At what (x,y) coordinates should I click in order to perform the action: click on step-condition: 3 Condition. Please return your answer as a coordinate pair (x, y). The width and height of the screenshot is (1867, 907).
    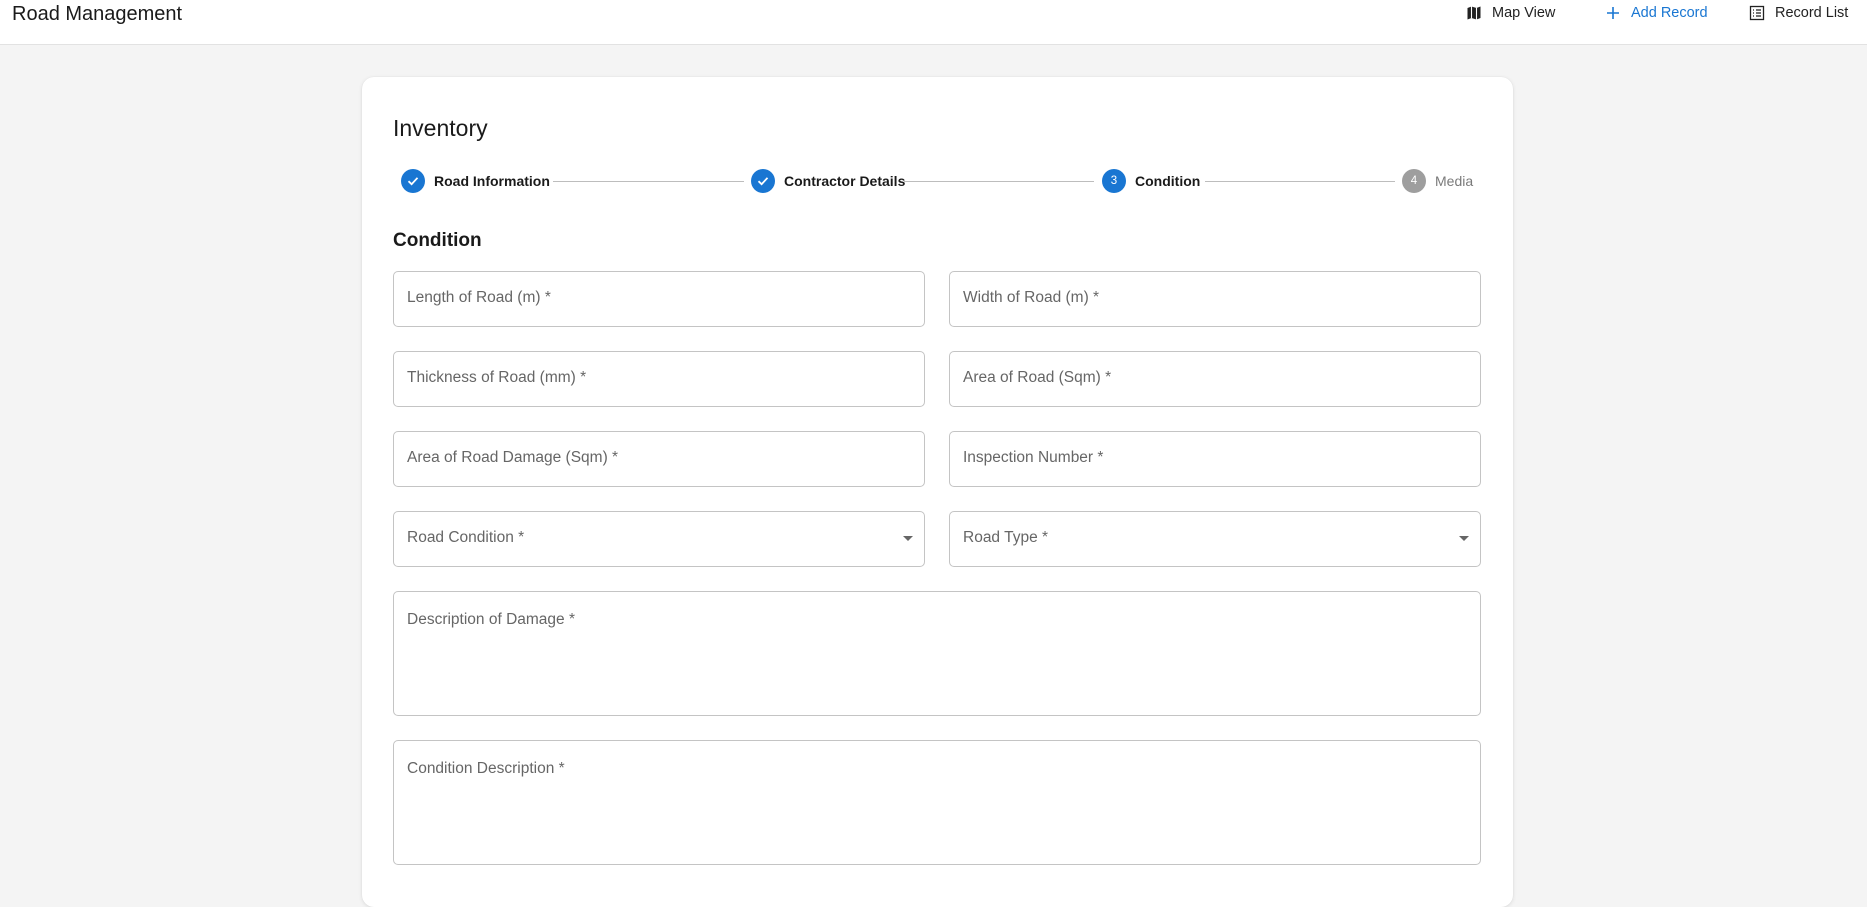
    Looking at the image, I should click on (1151, 181).